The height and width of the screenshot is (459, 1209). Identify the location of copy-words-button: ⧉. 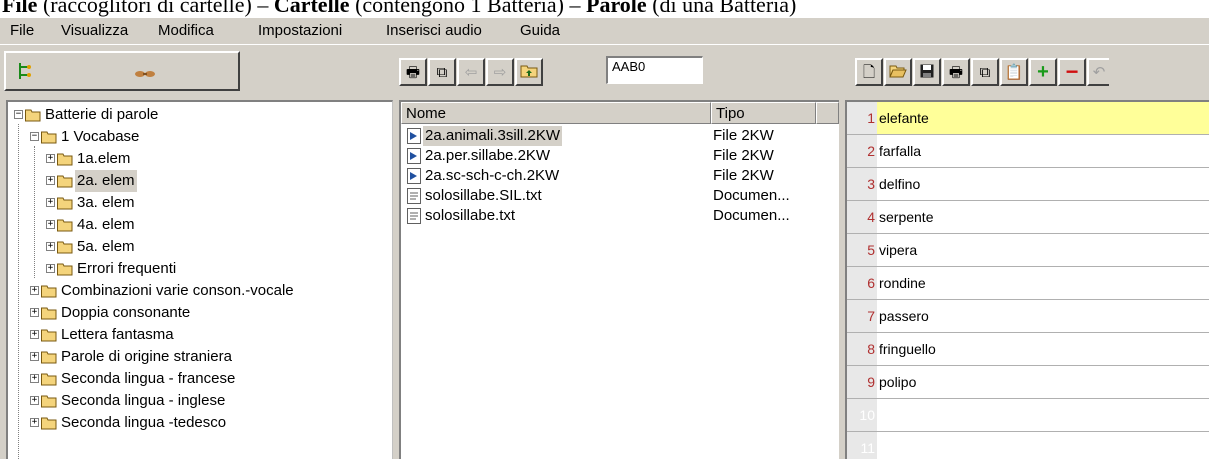
(985, 72).